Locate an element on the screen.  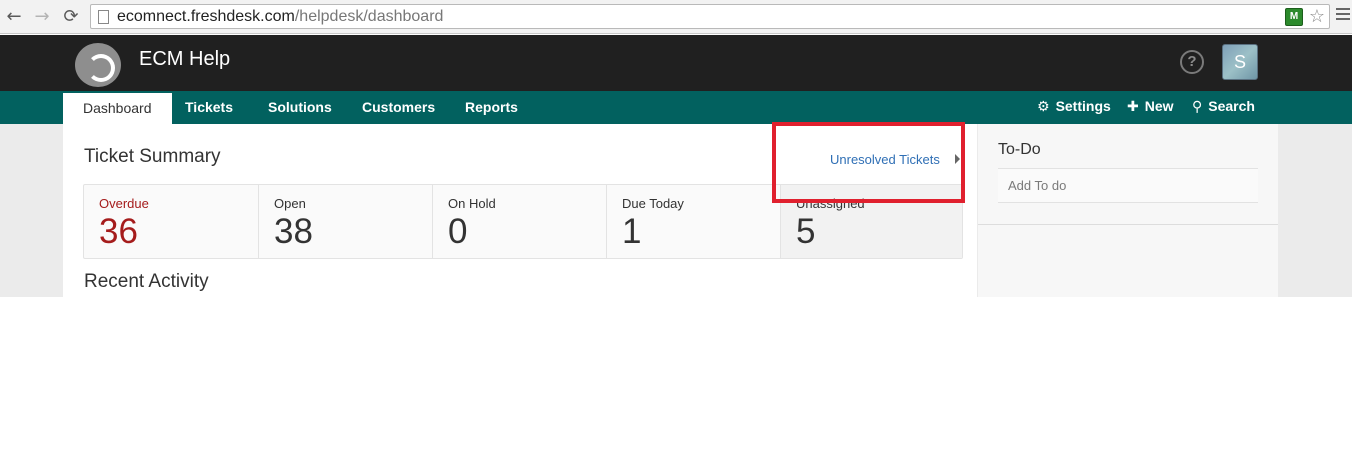
tab-solutions: Solutions is located at coordinates (300, 107).